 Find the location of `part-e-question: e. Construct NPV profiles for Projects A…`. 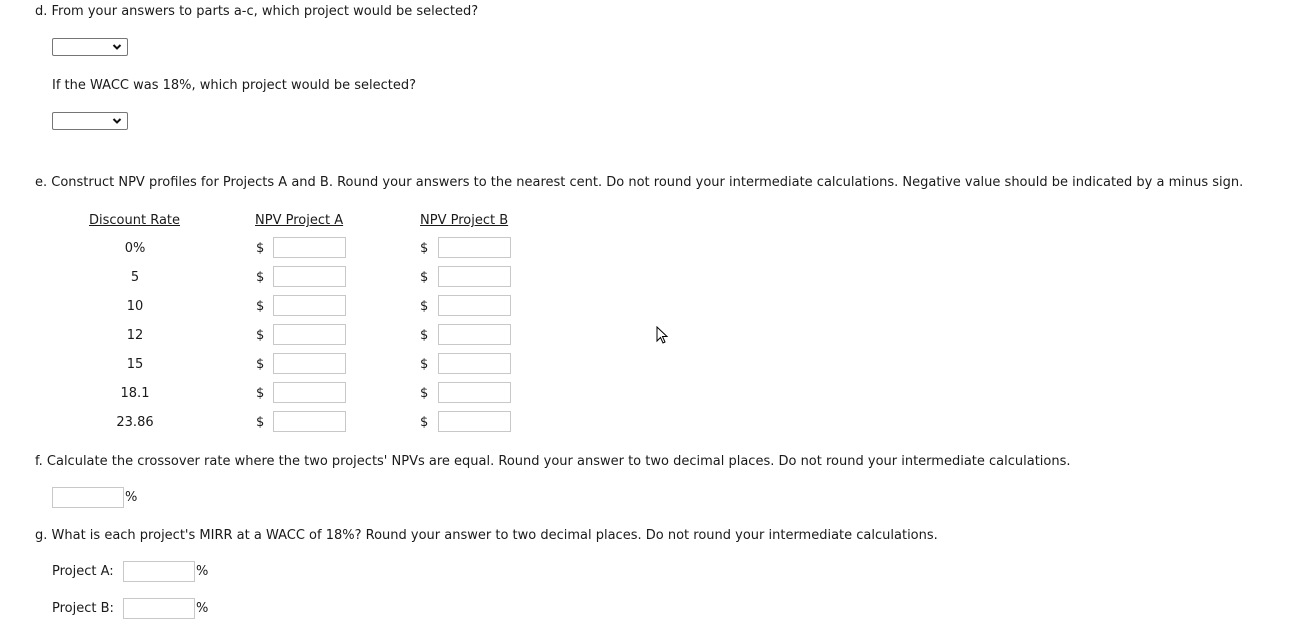

part-e-question: e. Construct NPV profiles for Projects A… is located at coordinates (639, 182).